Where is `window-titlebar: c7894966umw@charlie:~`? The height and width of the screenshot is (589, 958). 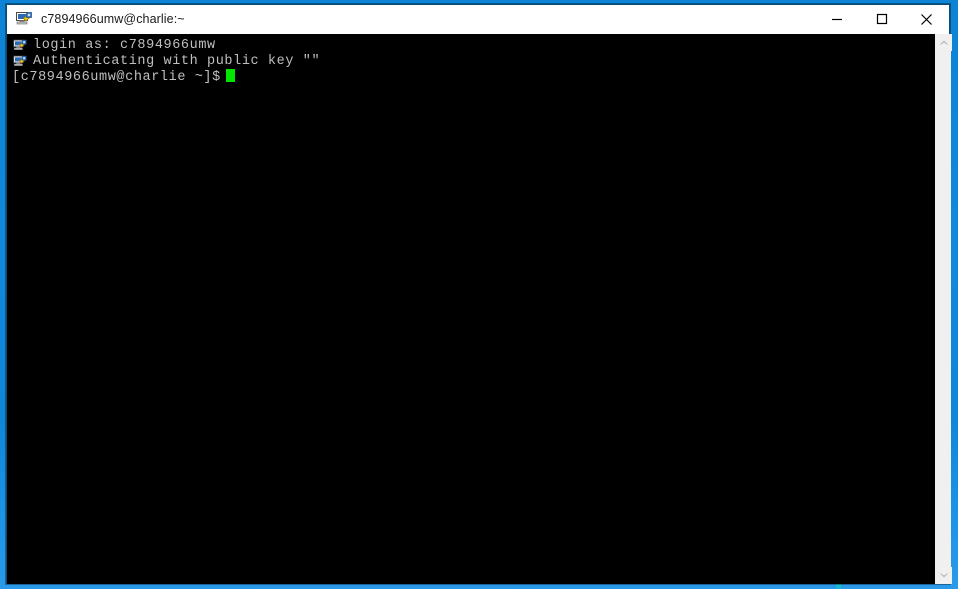
window-titlebar: c7894966umw@charlie:~ is located at coordinates (478, 19).